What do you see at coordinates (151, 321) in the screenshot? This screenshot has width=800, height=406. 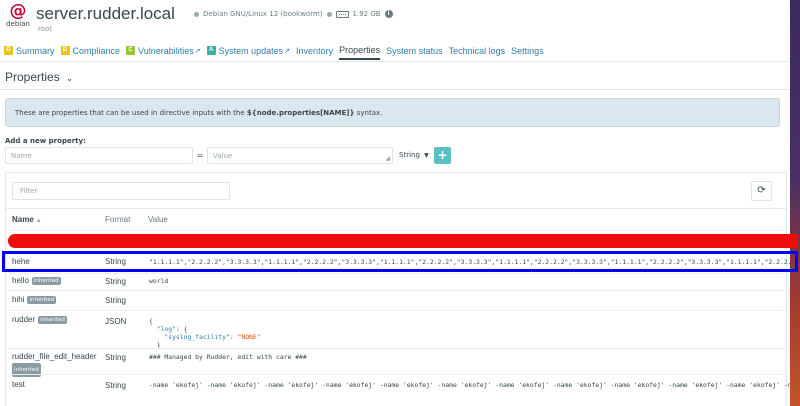 I see `json-brace: {` at bounding box center [151, 321].